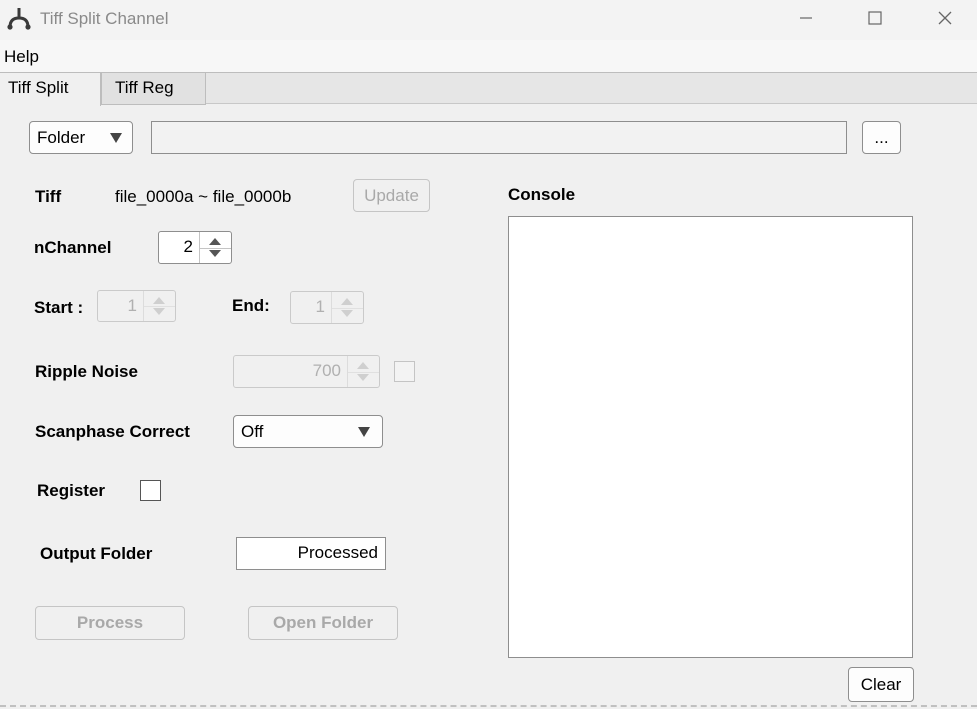  I want to click on tab-tiff-reg: Tiff Reg, so click(153, 88).